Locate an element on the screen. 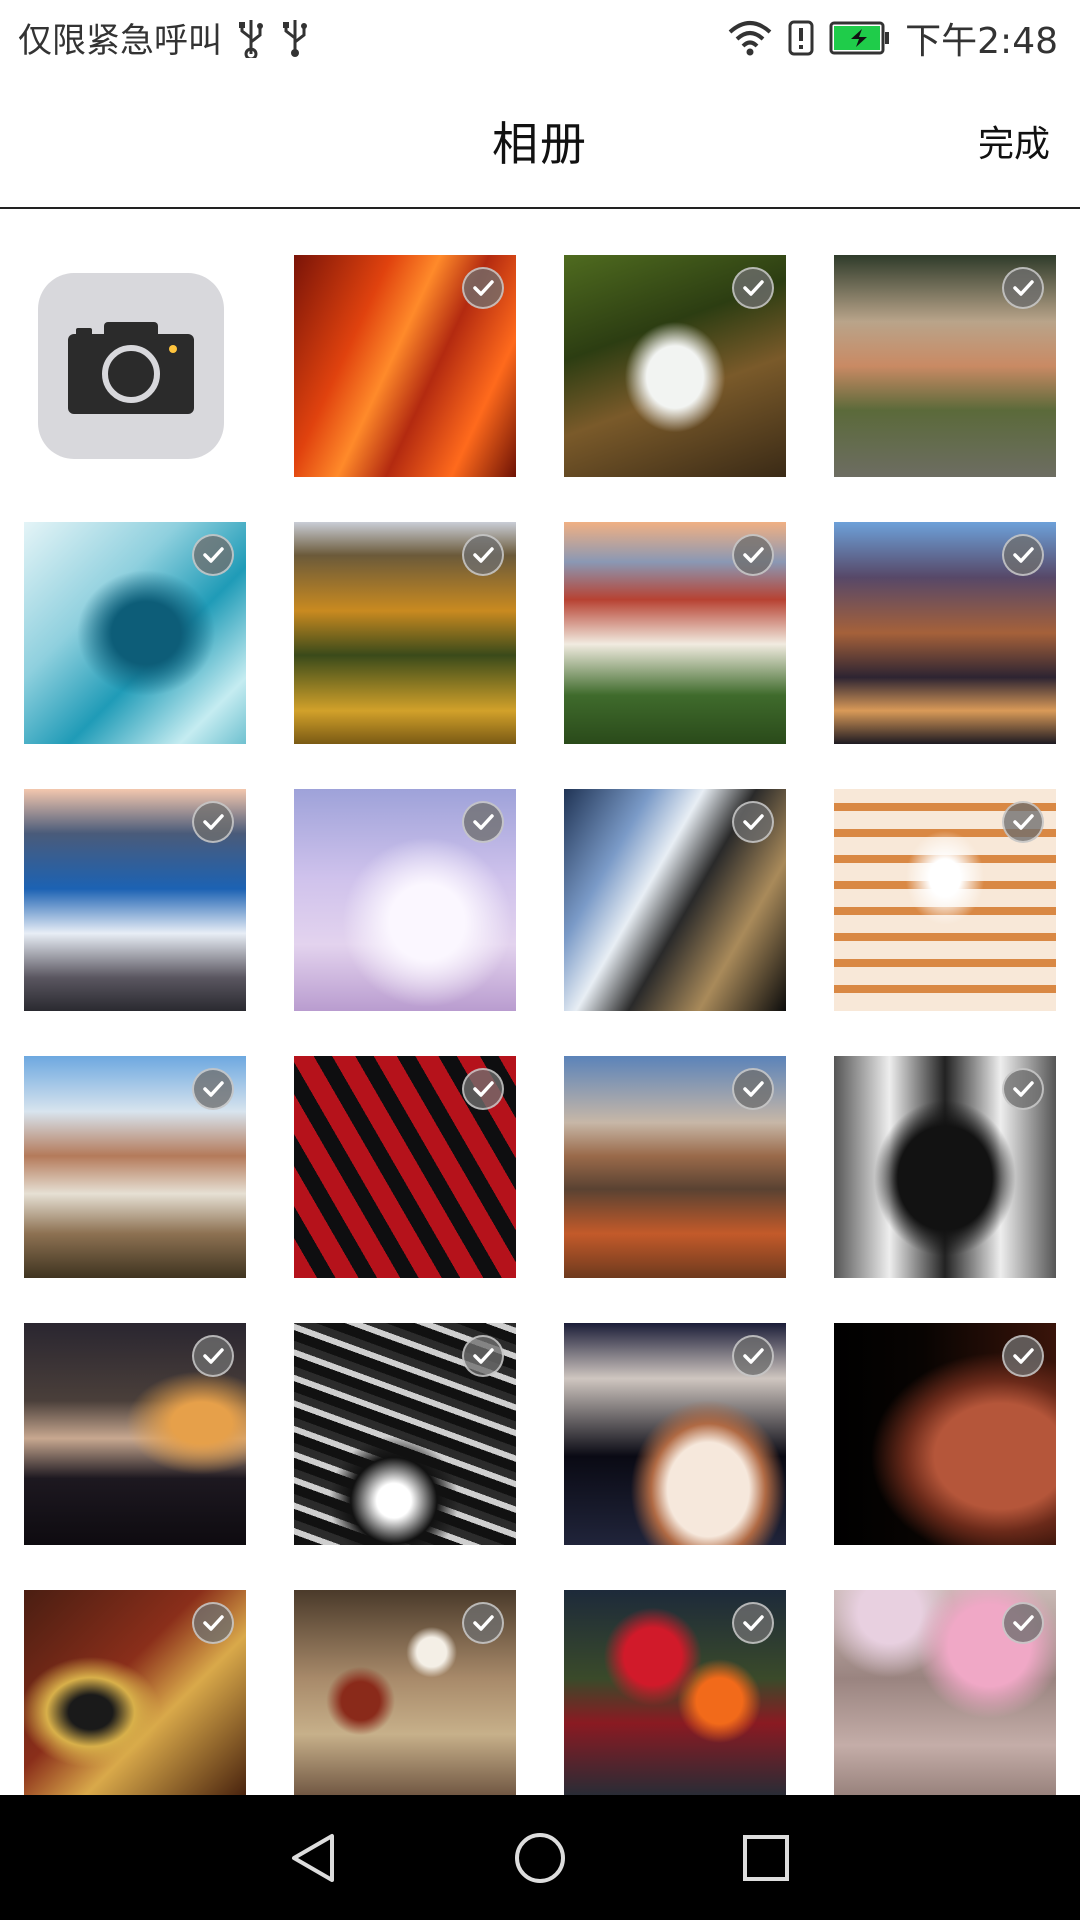 This screenshot has width=1080, height=1920. carrier-text: 仅限紧急呼叫 is located at coordinates (120, 41).